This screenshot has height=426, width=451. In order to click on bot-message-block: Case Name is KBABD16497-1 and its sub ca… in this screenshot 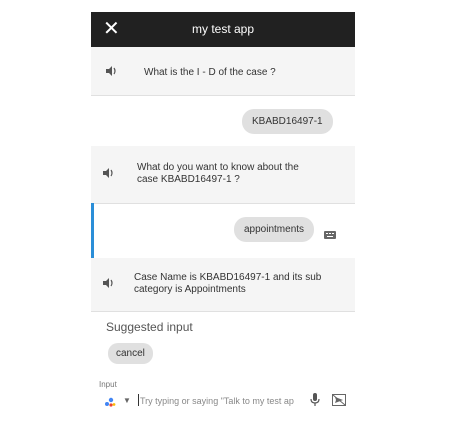, I will do `click(223, 284)`.